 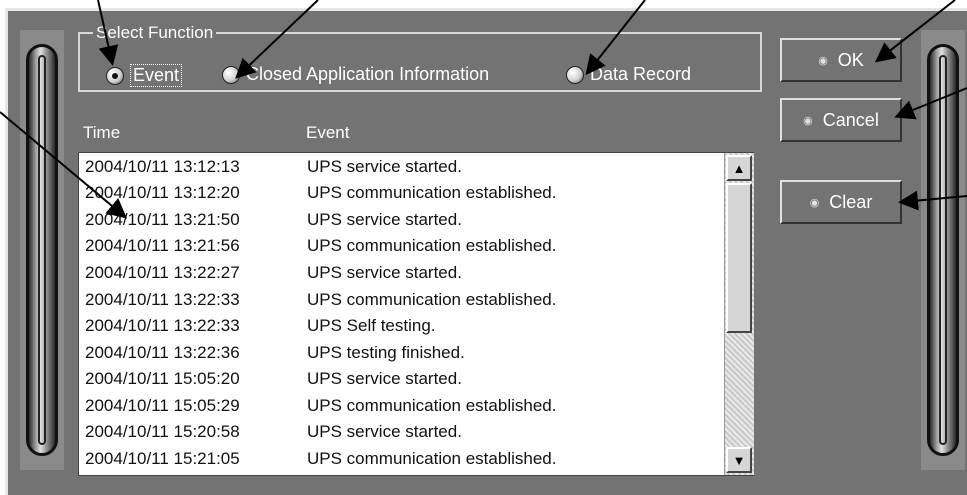 I want to click on select-function-legend: Select Function, so click(x=155, y=33).